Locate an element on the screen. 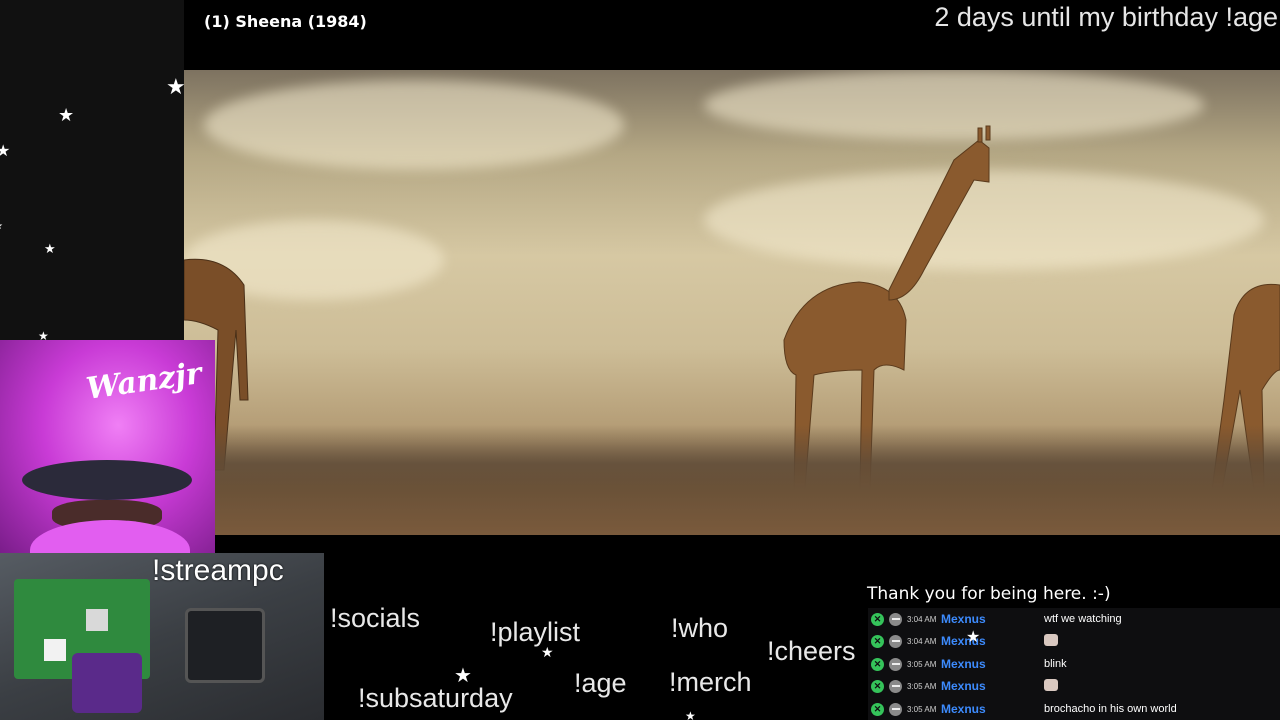 The height and width of the screenshot is (720, 1280). command-cheers: !cheers is located at coordinates (811, 651).